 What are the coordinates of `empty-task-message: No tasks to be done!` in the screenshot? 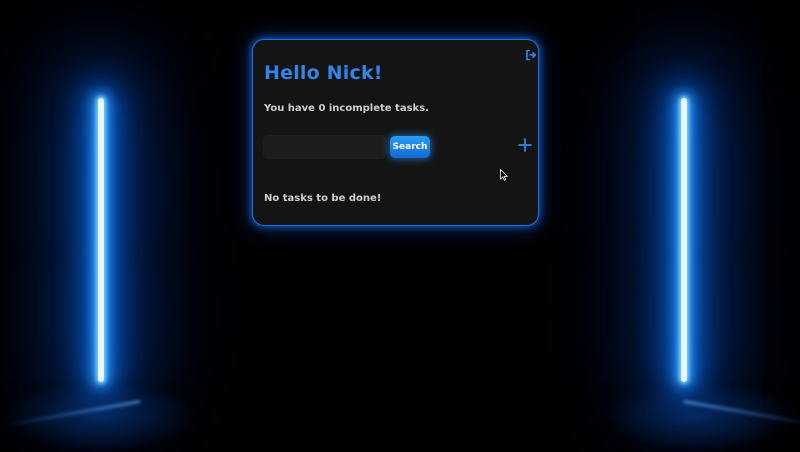 It's located at (323, 198).